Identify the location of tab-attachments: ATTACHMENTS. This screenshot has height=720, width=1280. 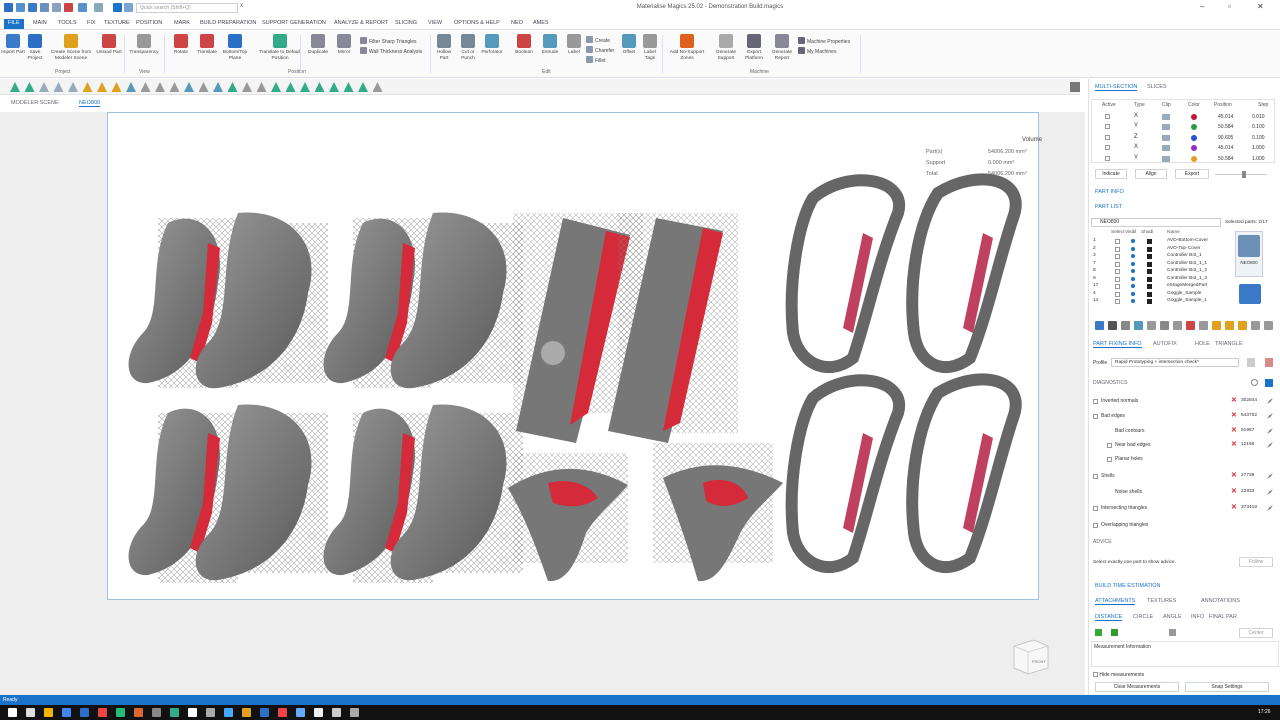
(1115, 601).